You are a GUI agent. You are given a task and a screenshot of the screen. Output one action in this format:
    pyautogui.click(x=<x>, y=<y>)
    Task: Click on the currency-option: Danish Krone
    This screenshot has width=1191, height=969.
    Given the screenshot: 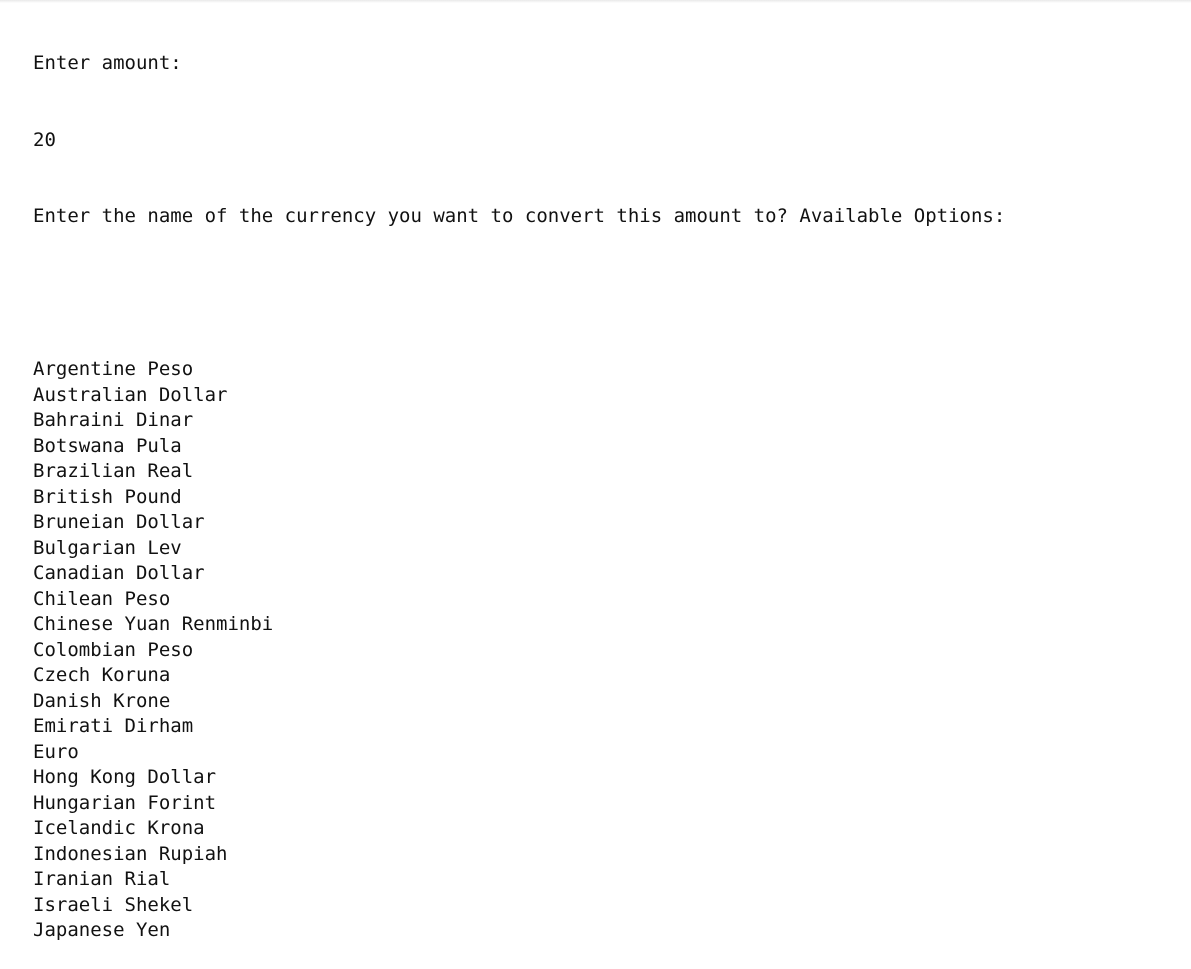 What is the action you would take?
    pyautogui.click(x=102, y=700)
    